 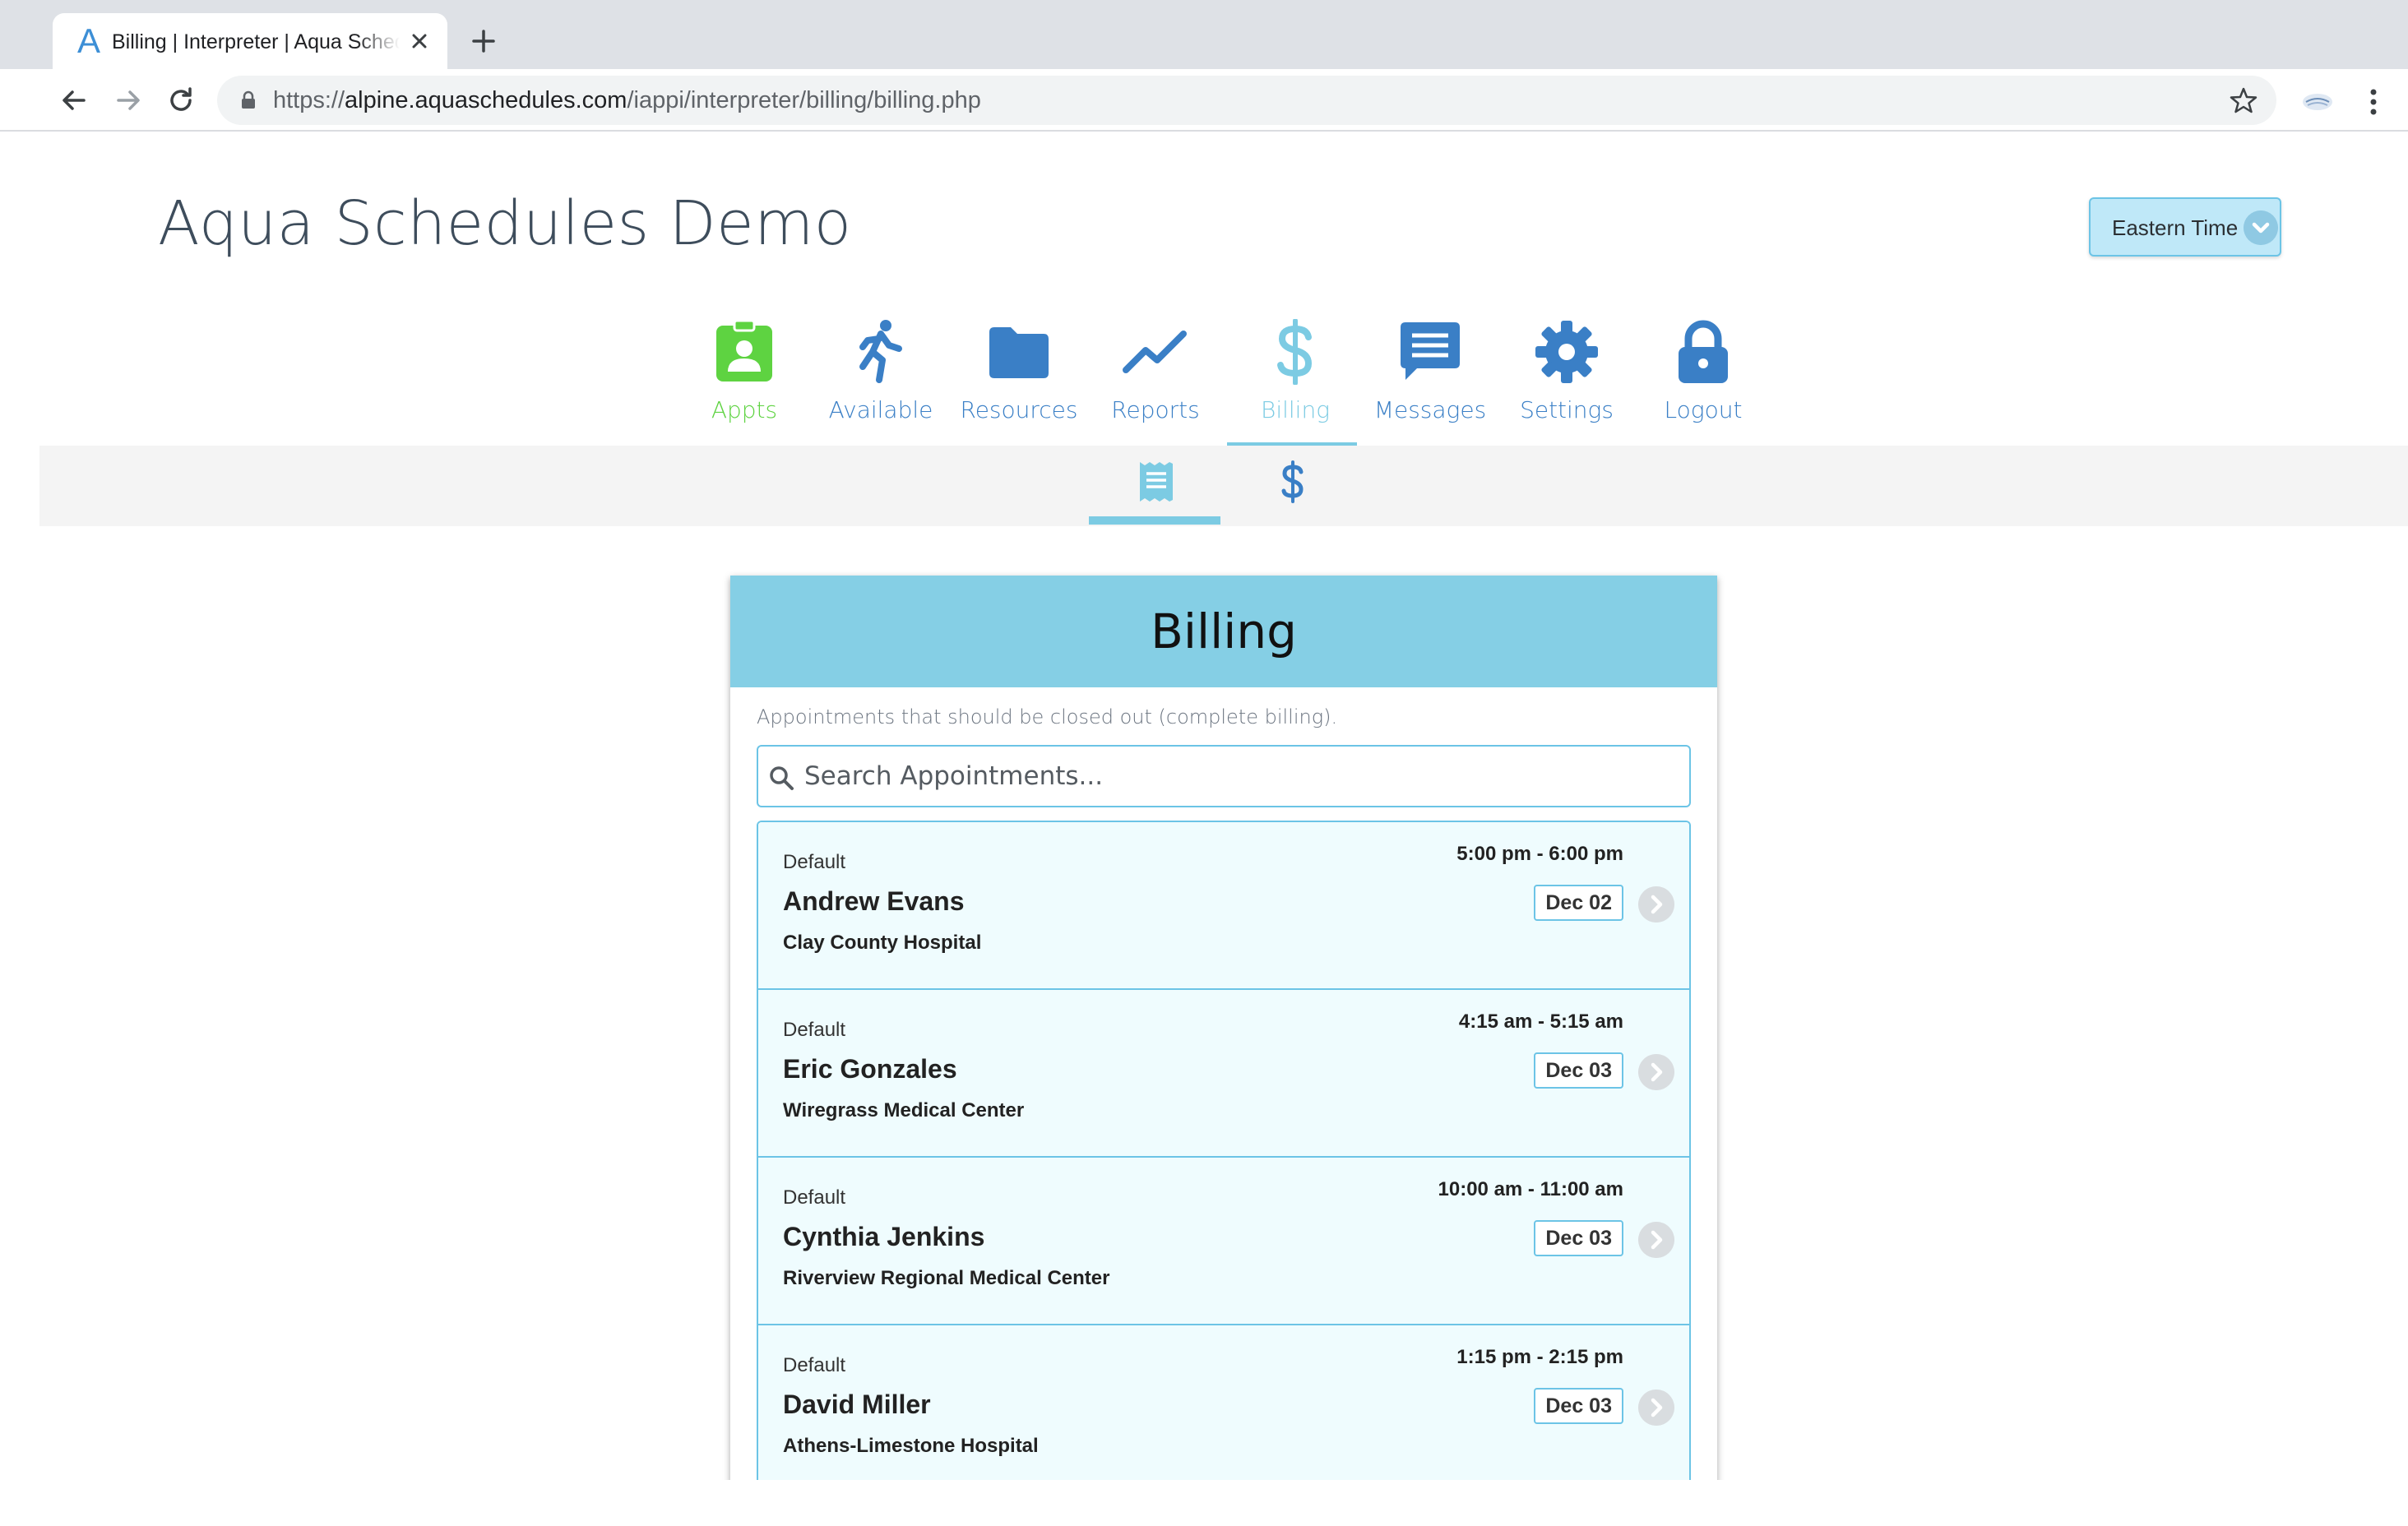 I want to click on appointment-time: 10:00 am - 11:00 am, so click(x=1530, y=1189).